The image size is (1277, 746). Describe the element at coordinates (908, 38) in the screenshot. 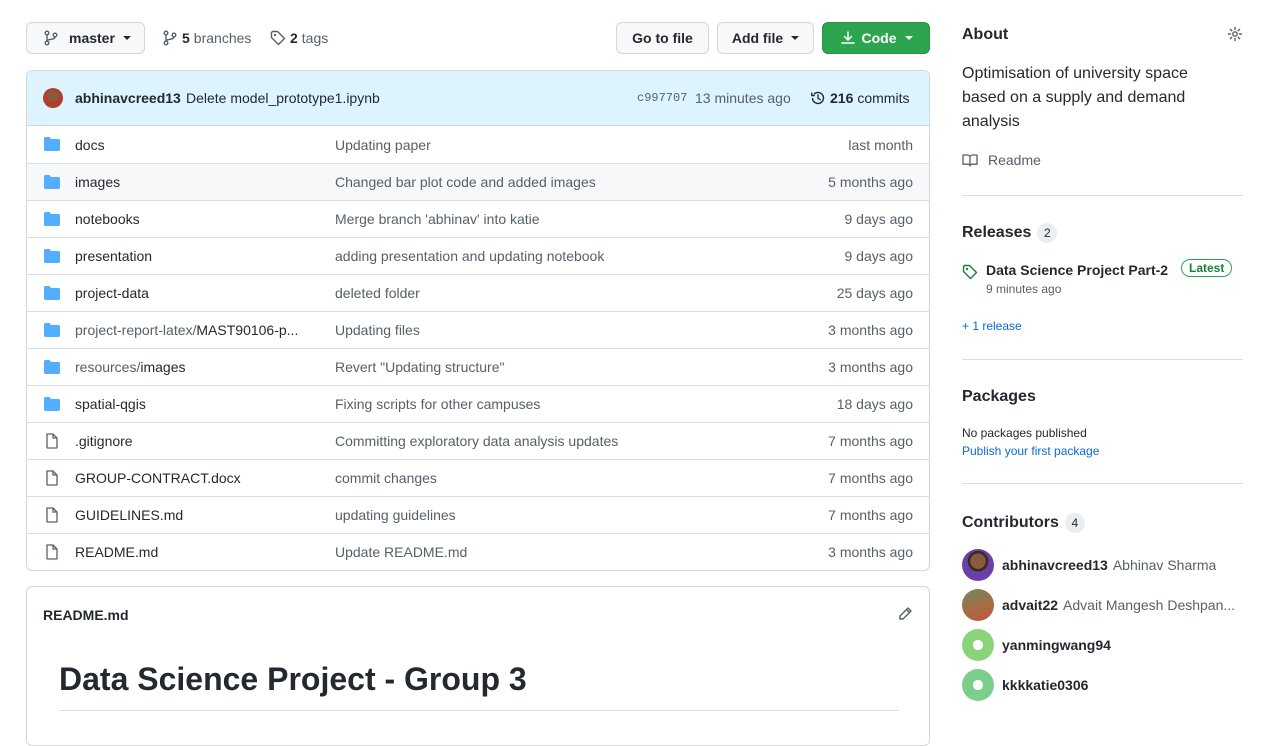

I see `chevron-down-icon` at that location.